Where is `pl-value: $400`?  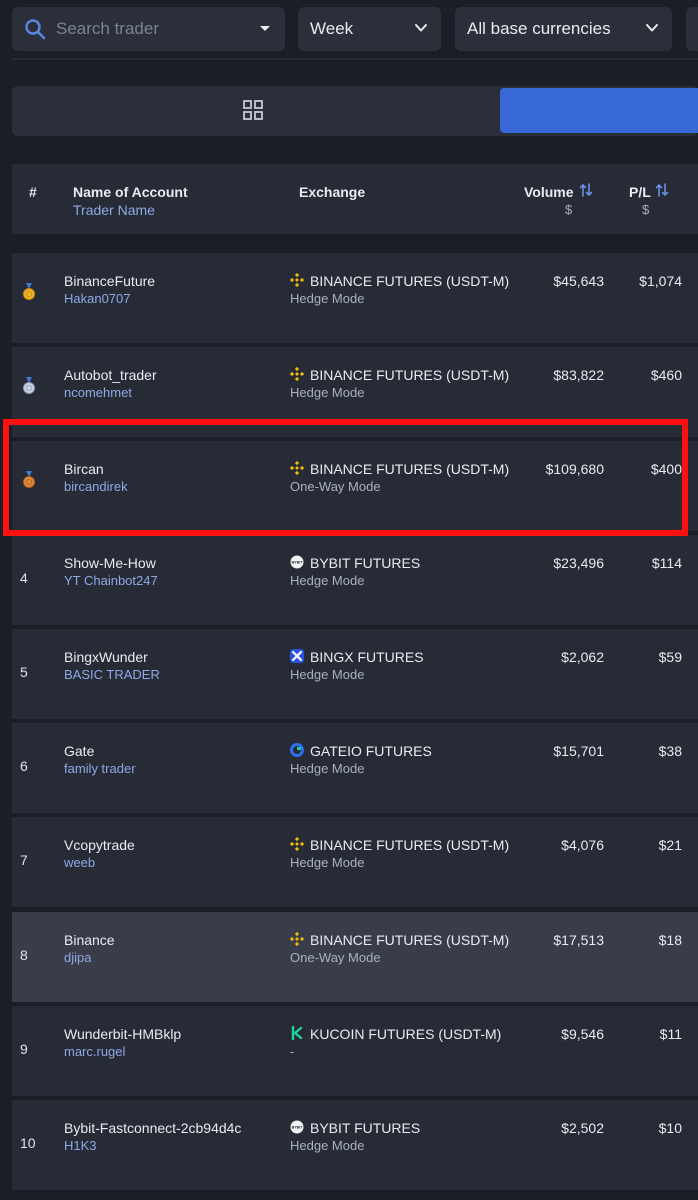
pl-value: $400 is located at coordinates (666, 469).